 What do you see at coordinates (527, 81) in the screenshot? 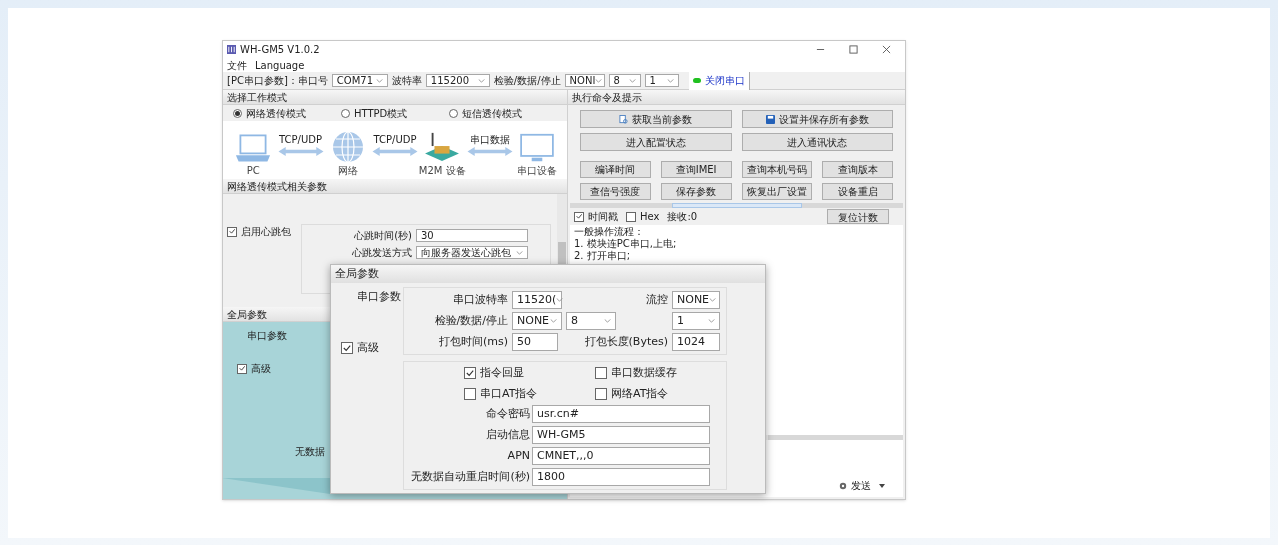
I see `field-label: 检验/数据/停止` at bounding box center [527, 81].